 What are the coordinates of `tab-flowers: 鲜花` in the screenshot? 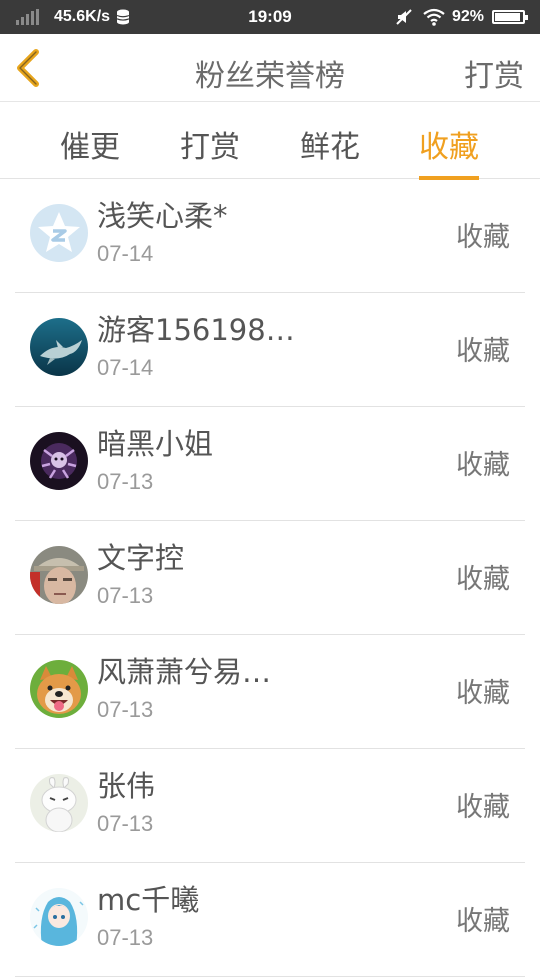 It's located at (330, 144).